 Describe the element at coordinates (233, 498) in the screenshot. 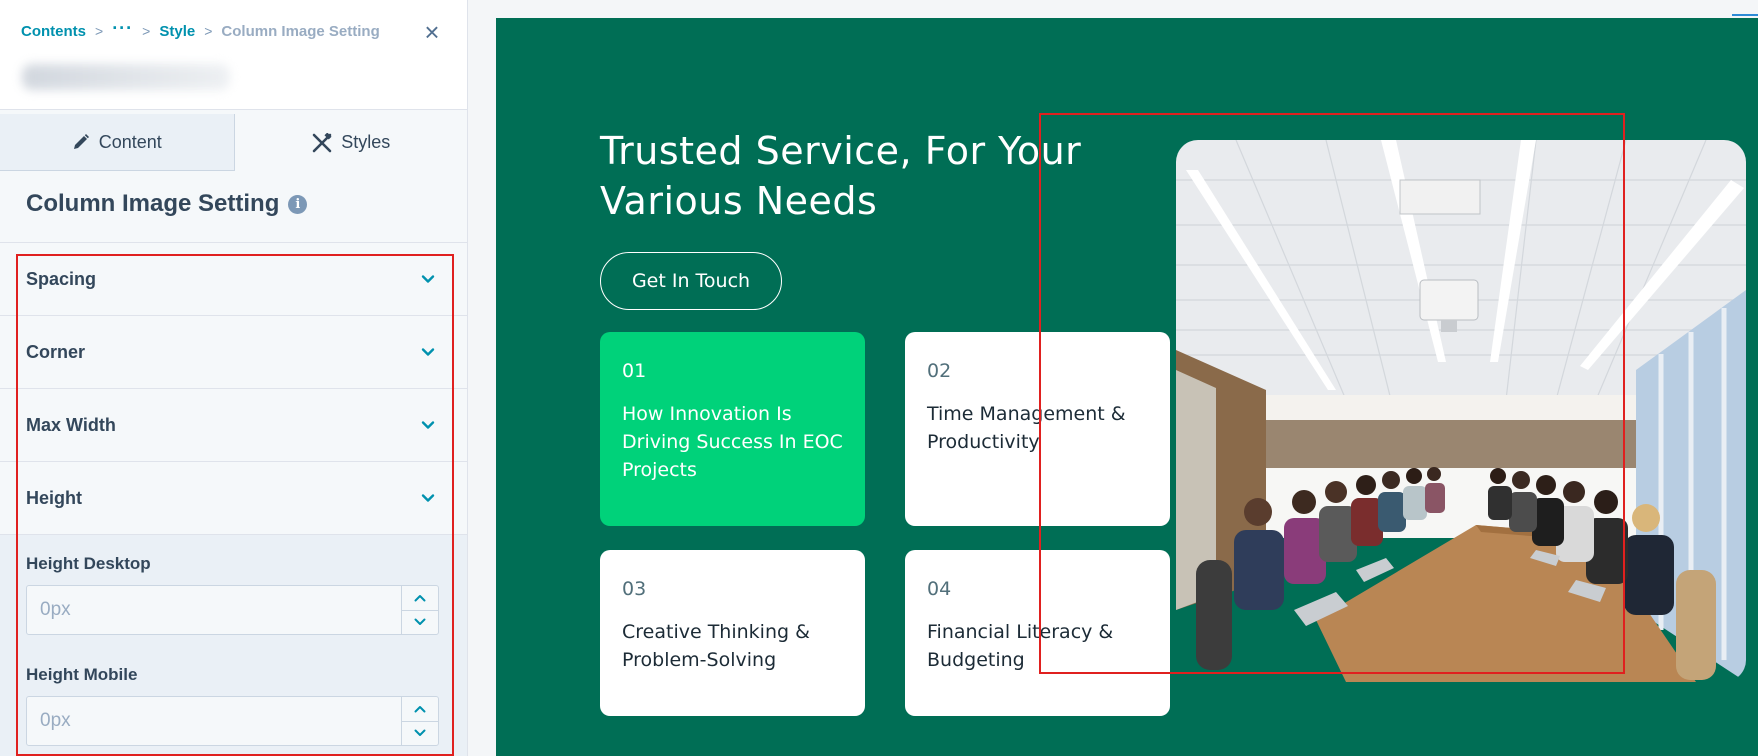

I see `accordion-height: Height` at that location.